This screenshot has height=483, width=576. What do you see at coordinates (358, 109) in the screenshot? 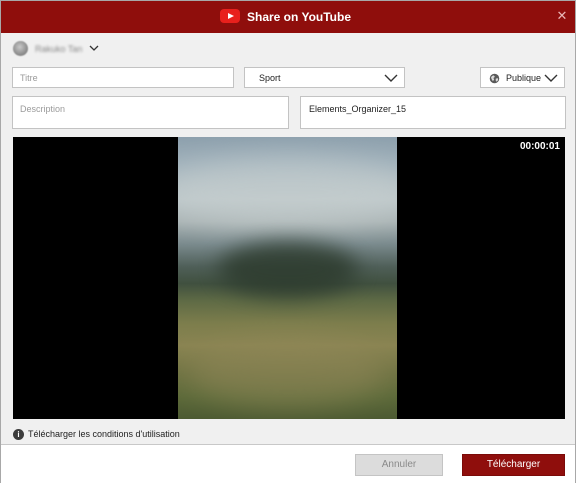
I see `filename-value: Elements_Organizer_15` at bounding box center [358, 109].